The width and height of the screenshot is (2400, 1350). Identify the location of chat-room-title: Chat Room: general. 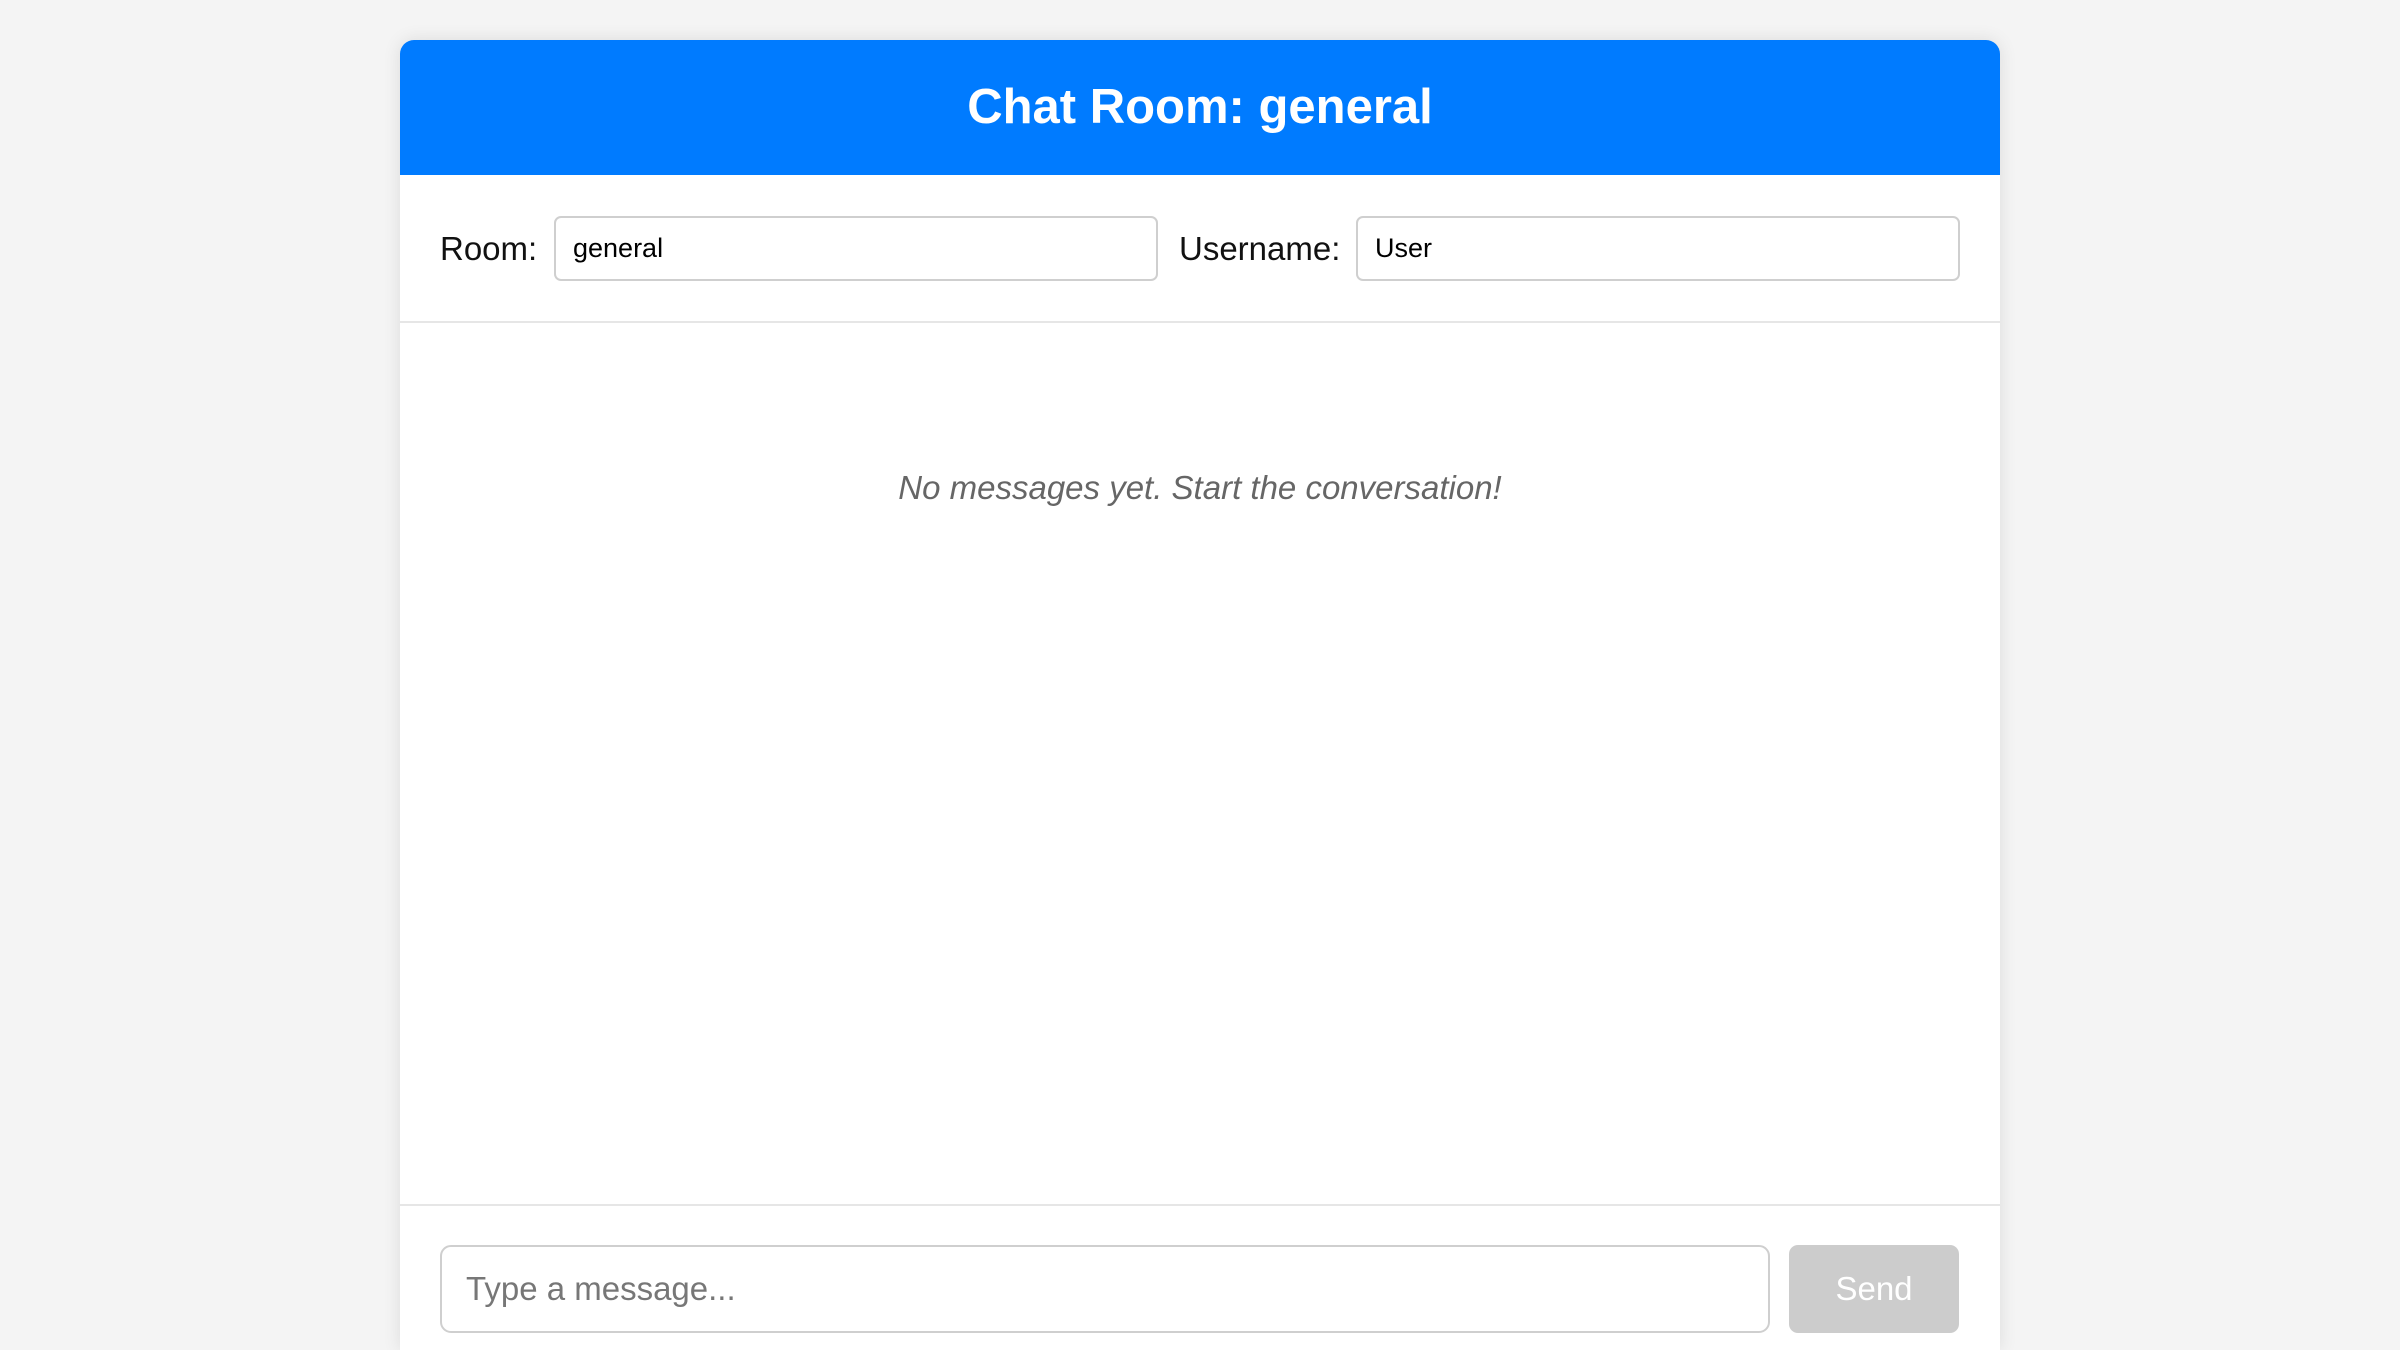
(1200, 107).